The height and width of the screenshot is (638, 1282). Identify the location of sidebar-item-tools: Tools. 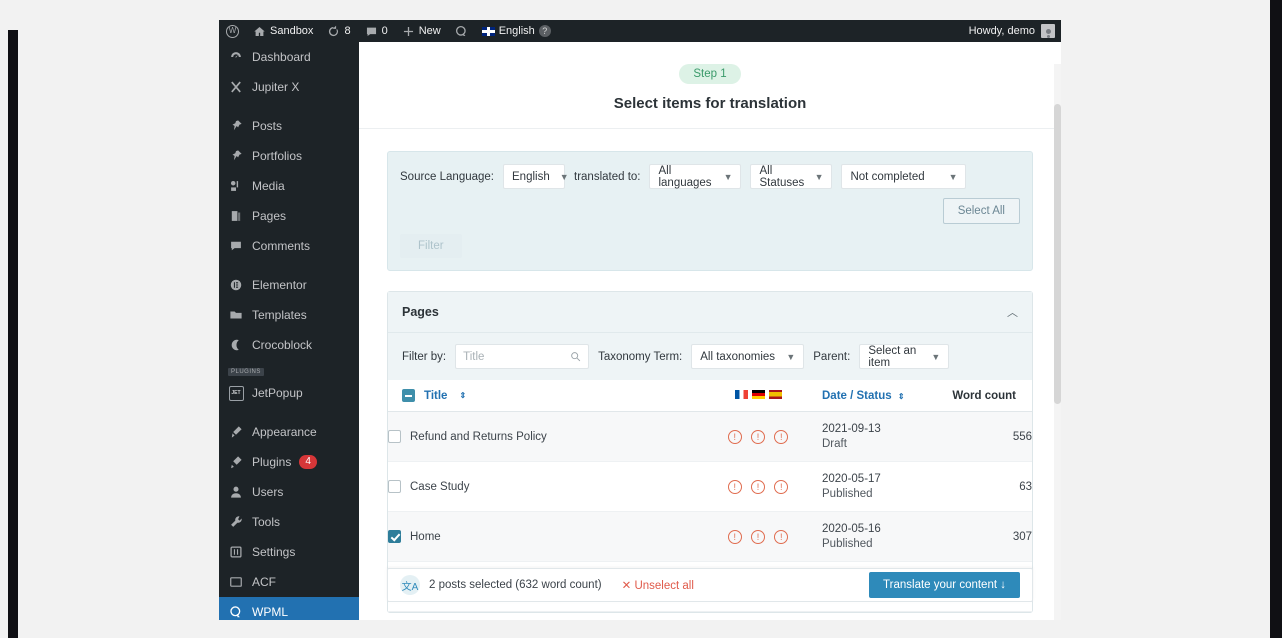
(289, 522).